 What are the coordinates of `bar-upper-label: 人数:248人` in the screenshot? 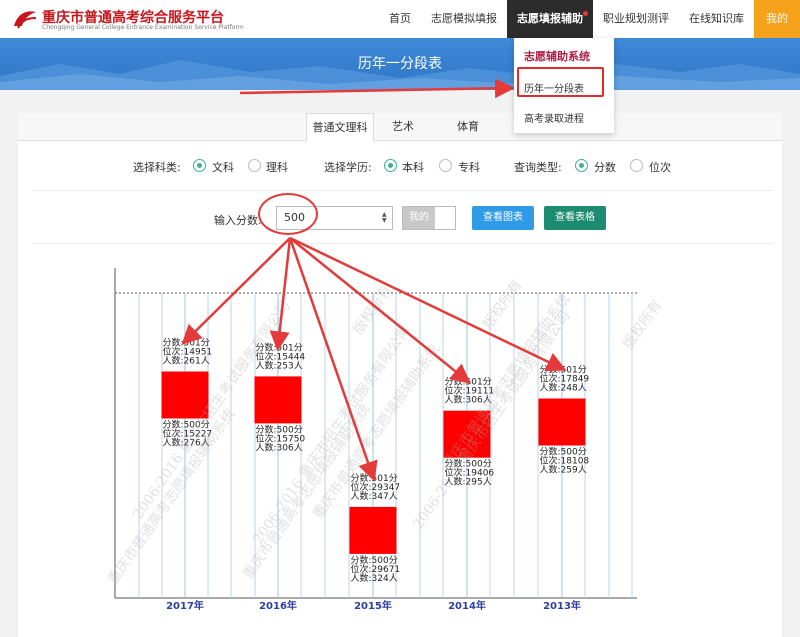 It's located at (563, 388).